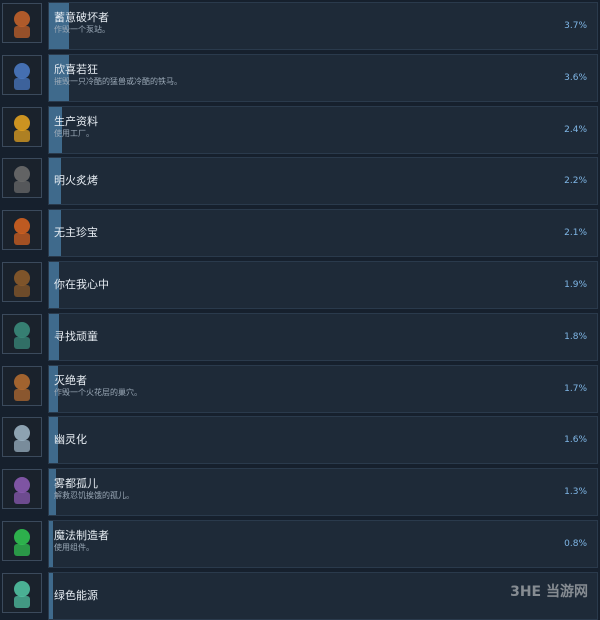  Describe the element at coordinates (74, 547) in the screenshot. I see `achievement-description: 使用组件。` at that location.